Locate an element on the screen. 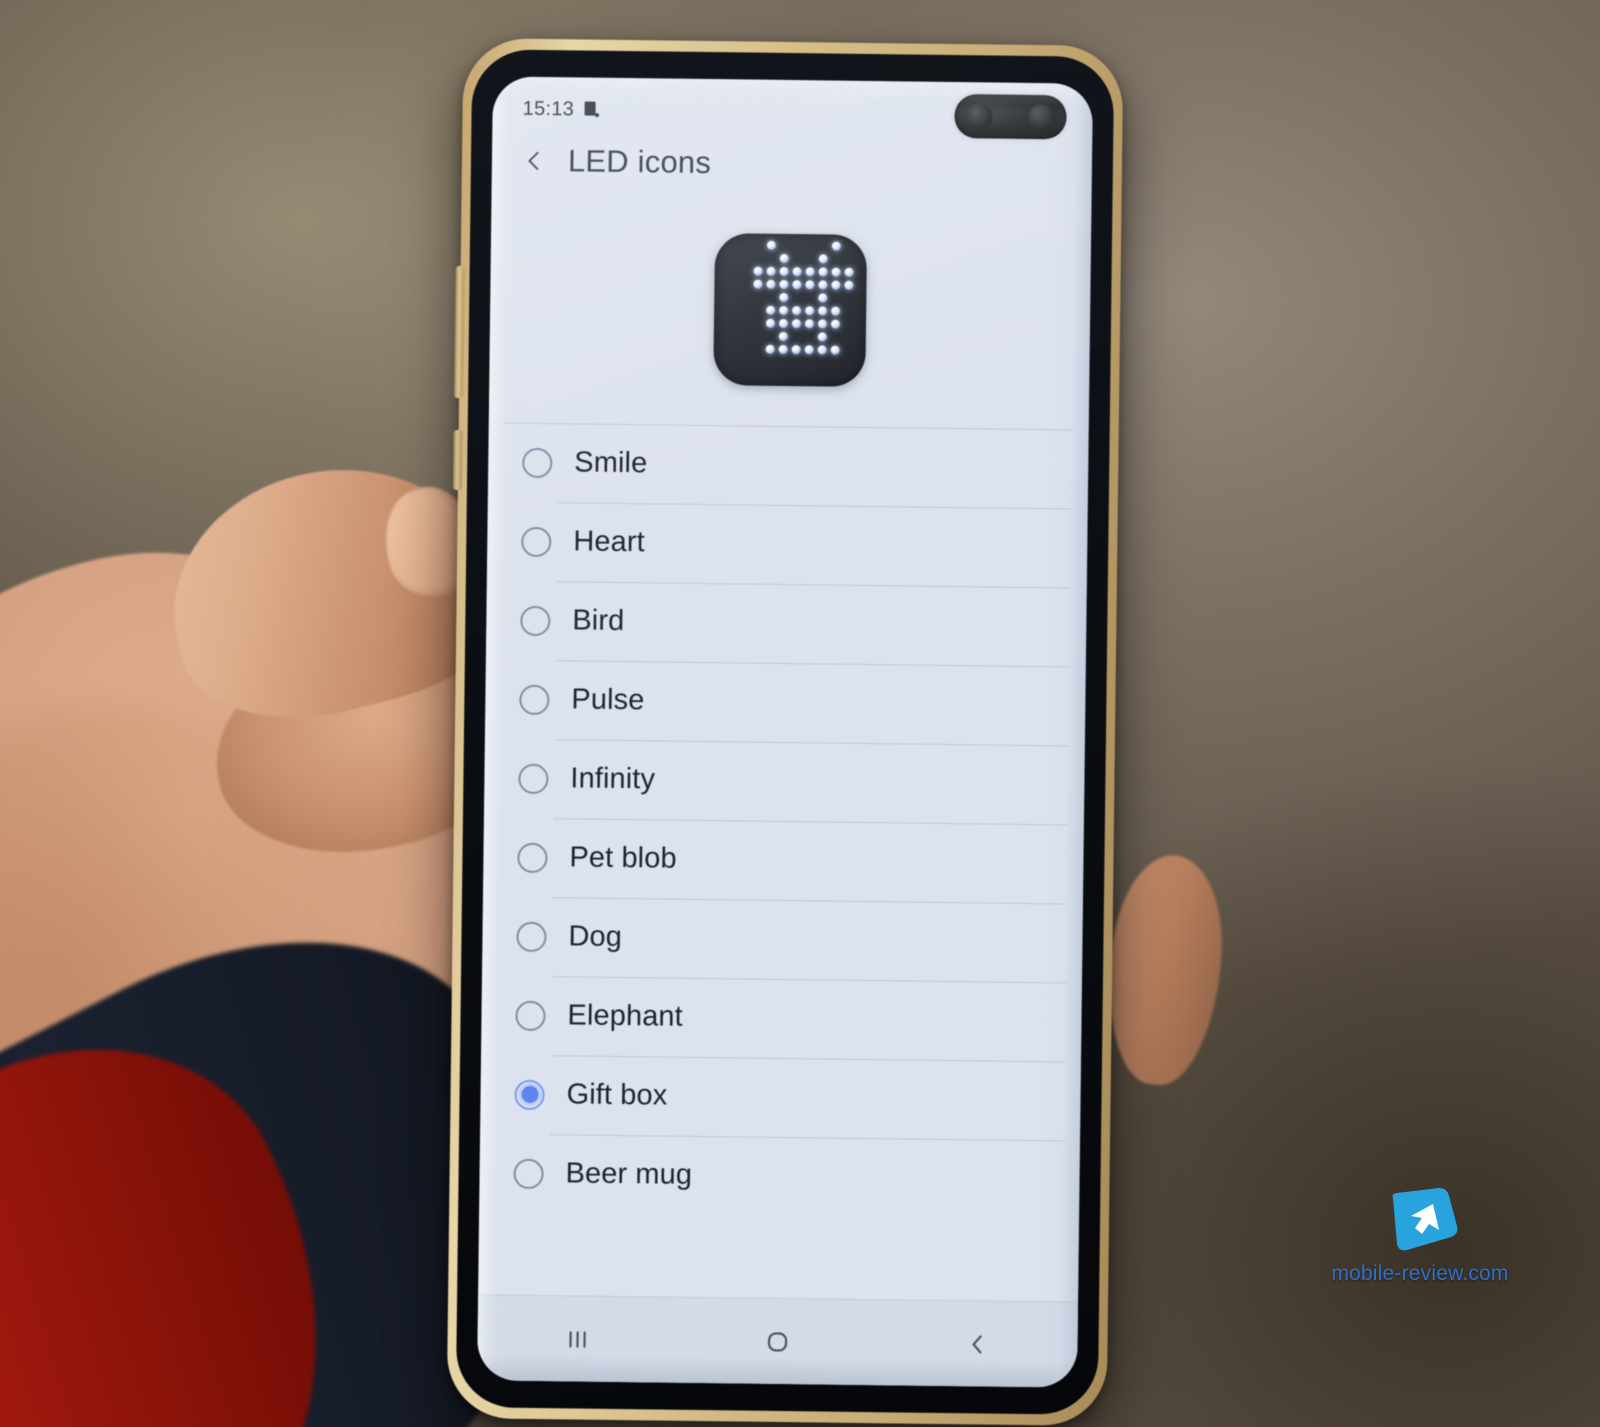  watermark: mobile-review.com is located at coordinates (1420, 1236).